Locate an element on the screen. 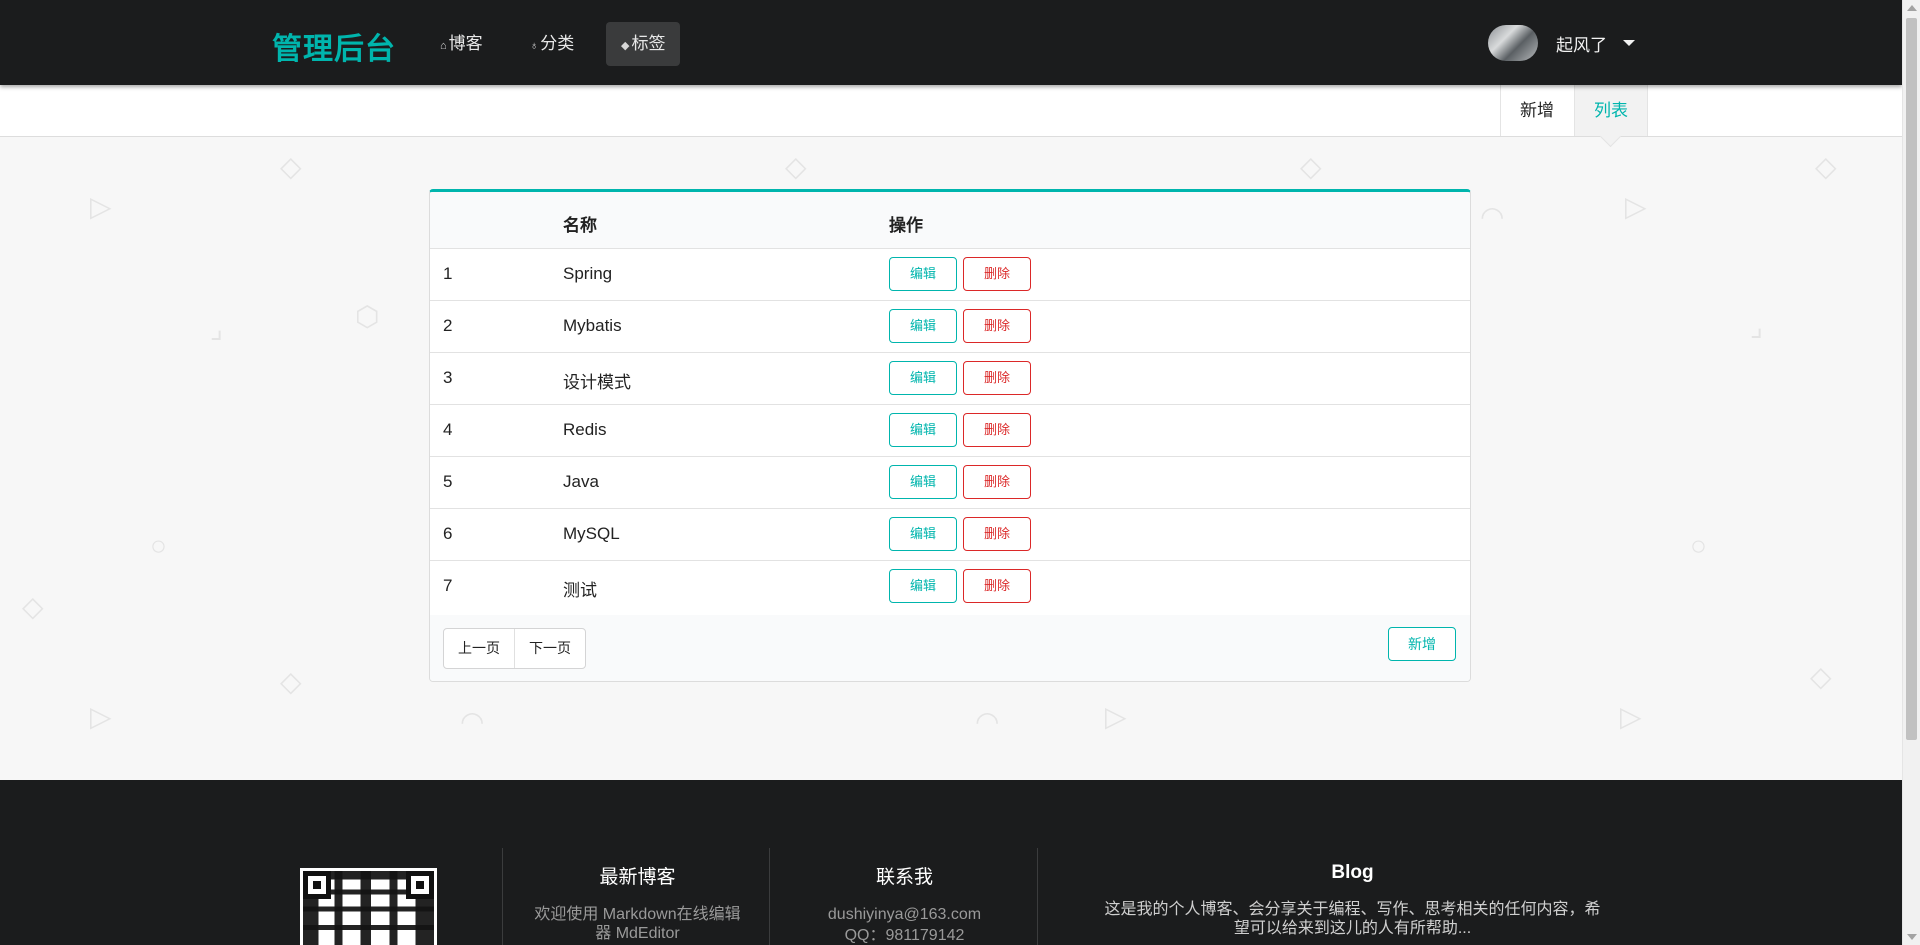  prev-page-button: 上一页 is located at coordinates (479, 648).